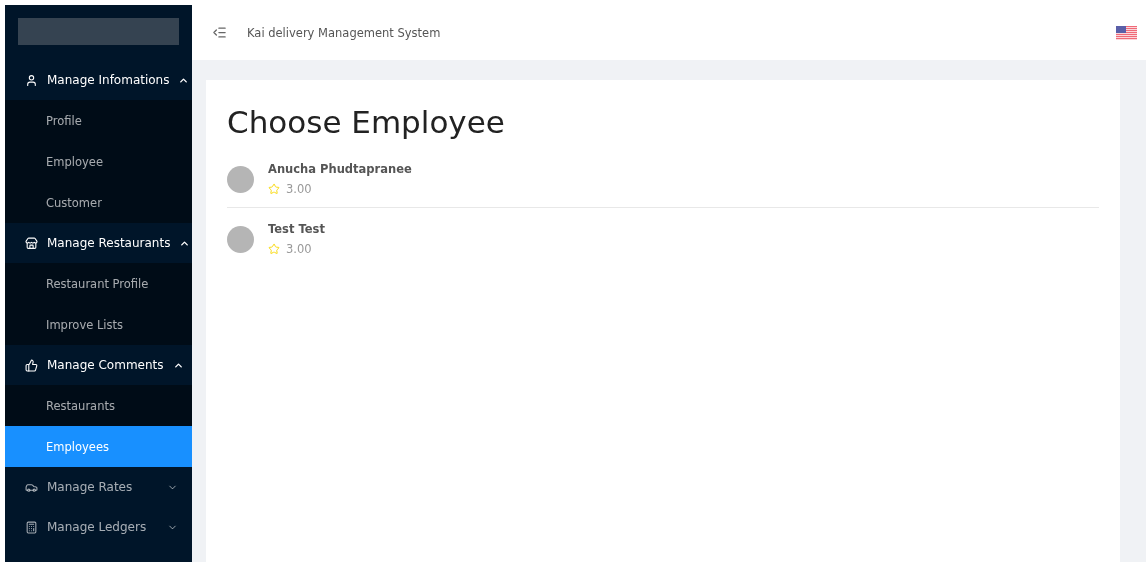 The image size is (1146, 562). What do you see at coordinates (98, 202) in the screenshot?
I see `menu-item: Customer` at bounding box center [98, 202].